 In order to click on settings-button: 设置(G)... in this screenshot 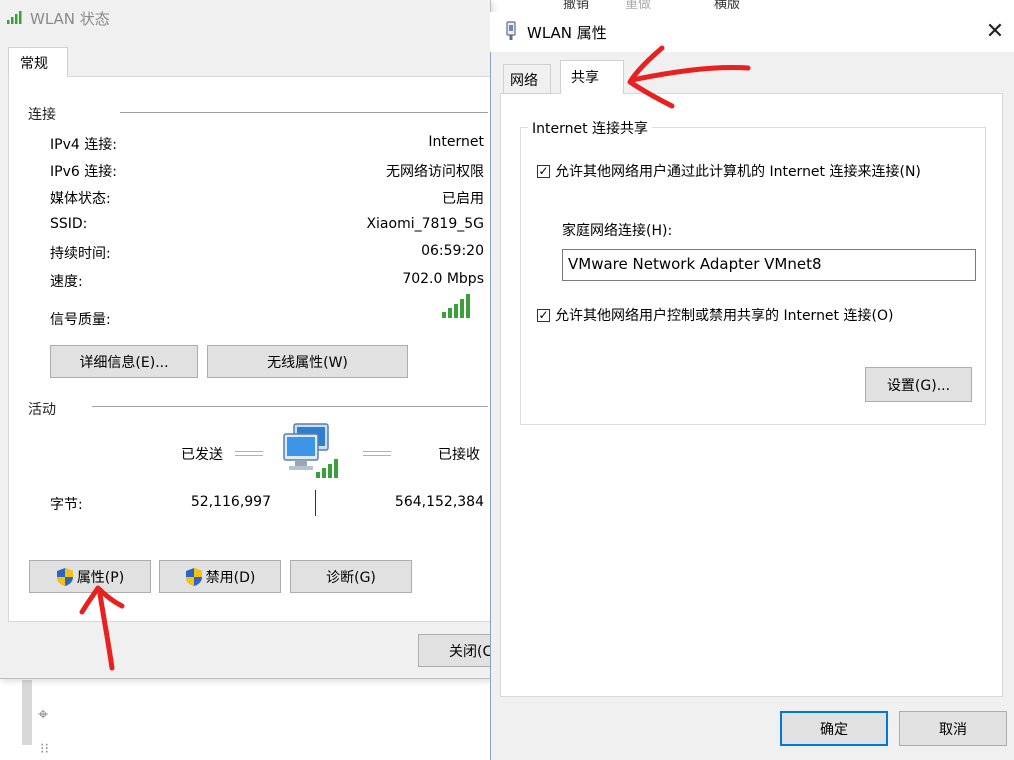, I will do `click(918, 384)`.